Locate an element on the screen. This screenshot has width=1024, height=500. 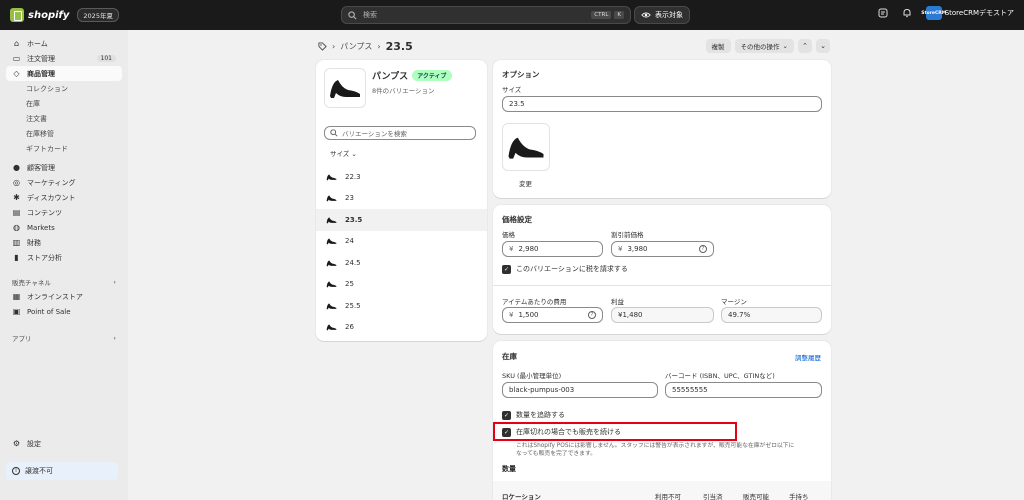
sales-channel-title: 販売チャネル is located at coordinates (31, 283).